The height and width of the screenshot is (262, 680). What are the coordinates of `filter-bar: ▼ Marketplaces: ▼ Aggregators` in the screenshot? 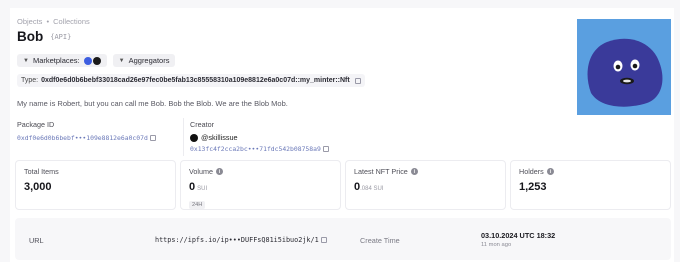 It's located at (96, 60).